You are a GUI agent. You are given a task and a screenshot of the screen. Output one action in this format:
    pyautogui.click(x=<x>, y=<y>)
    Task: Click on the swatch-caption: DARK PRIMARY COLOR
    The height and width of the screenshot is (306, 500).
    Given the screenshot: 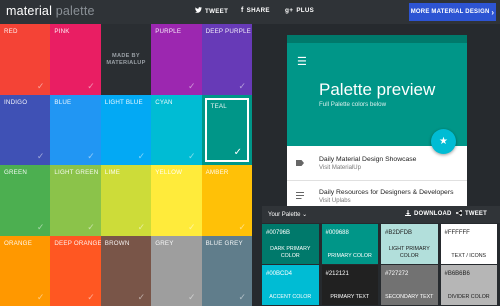 What is the action you would take?
    pyautogui.click(x=290, y=252)
    